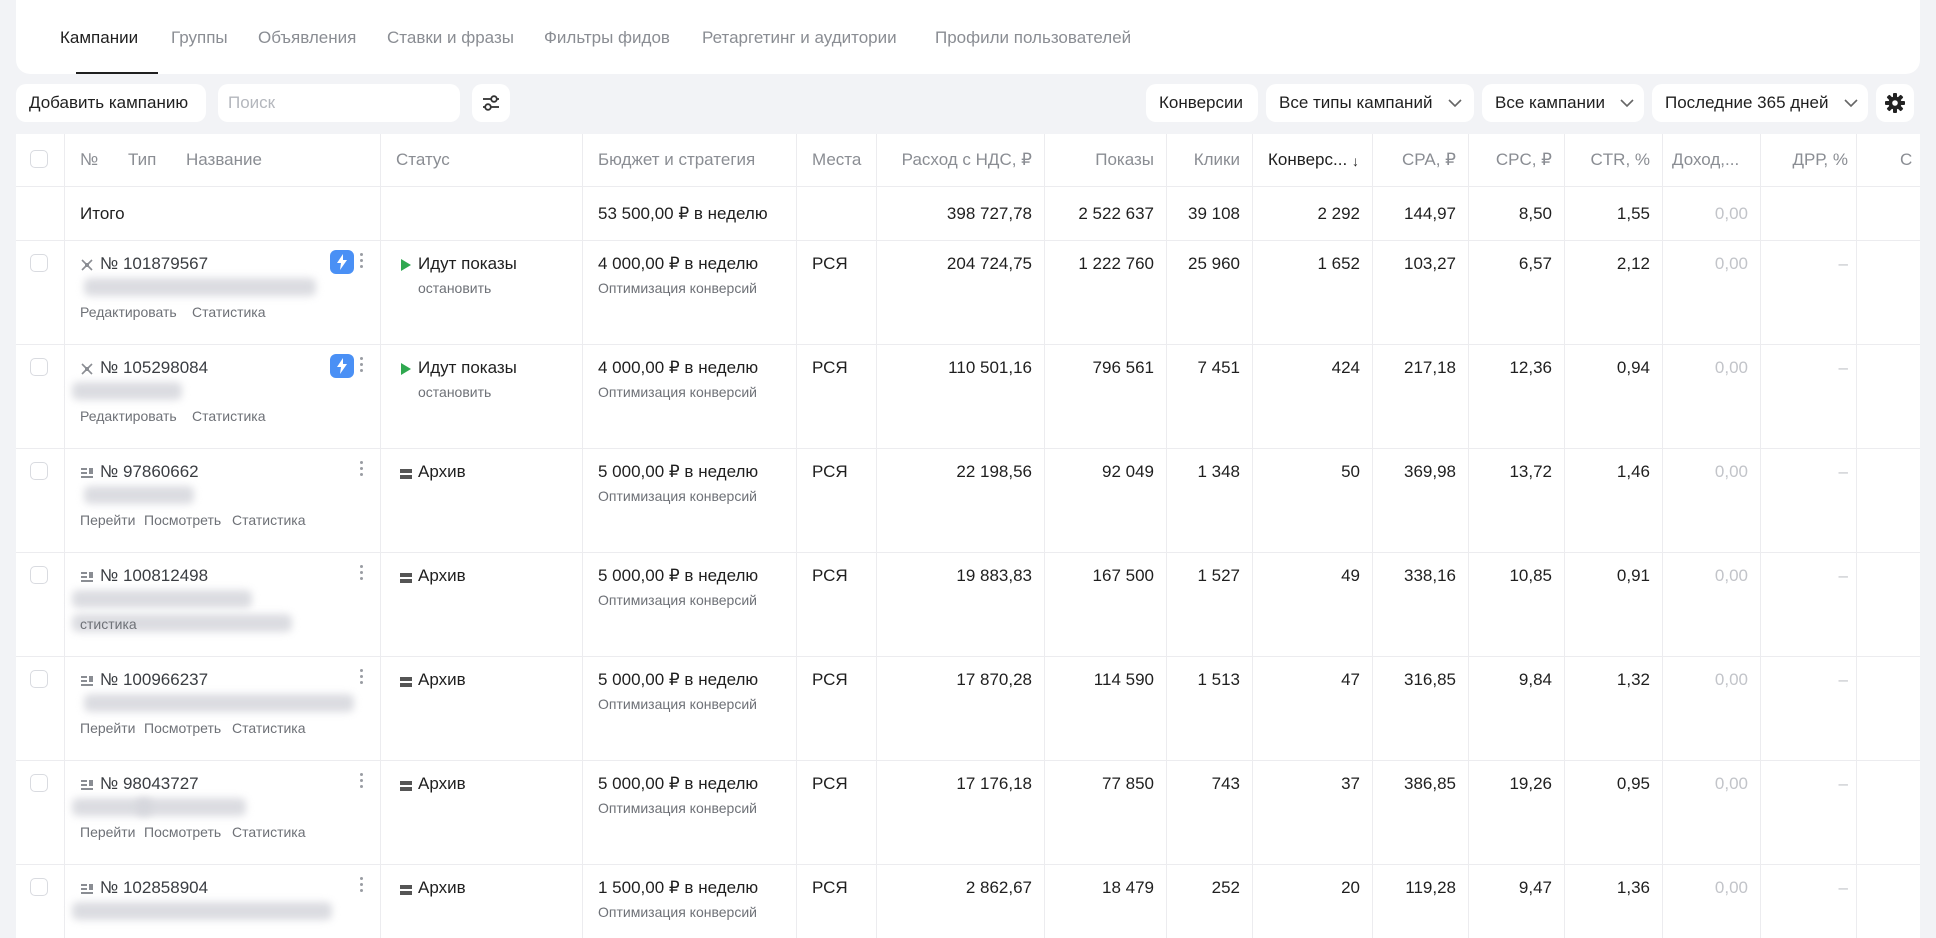 The width and height of the screenshot is (1936, 938). Describe the element at coordinates (1356, 102) in the screenshot. I see `campaign-types-label: Все типы кампаний` at that location.